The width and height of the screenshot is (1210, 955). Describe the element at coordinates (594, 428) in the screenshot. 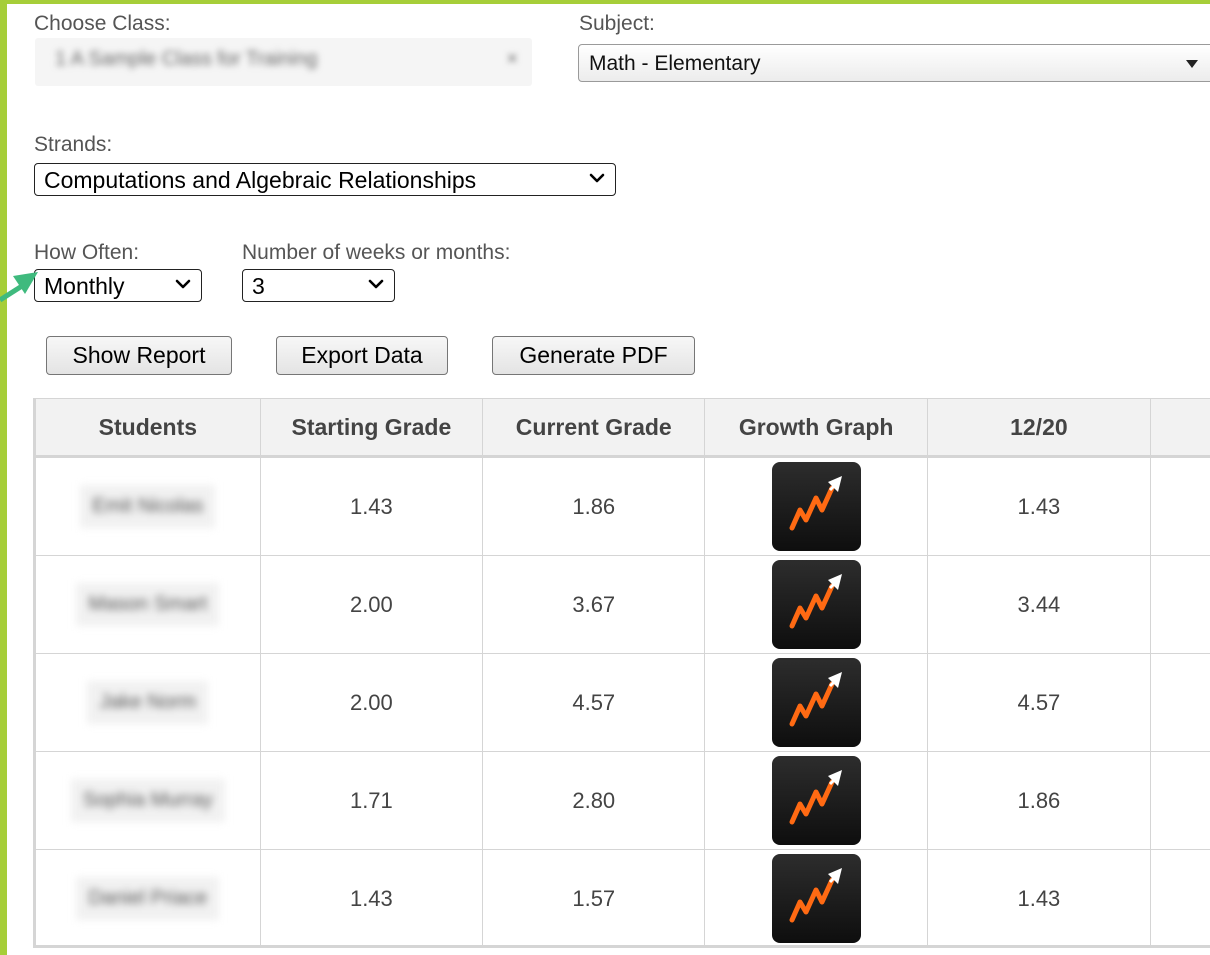

I see `header-current-grade: Current Grade` at that location.